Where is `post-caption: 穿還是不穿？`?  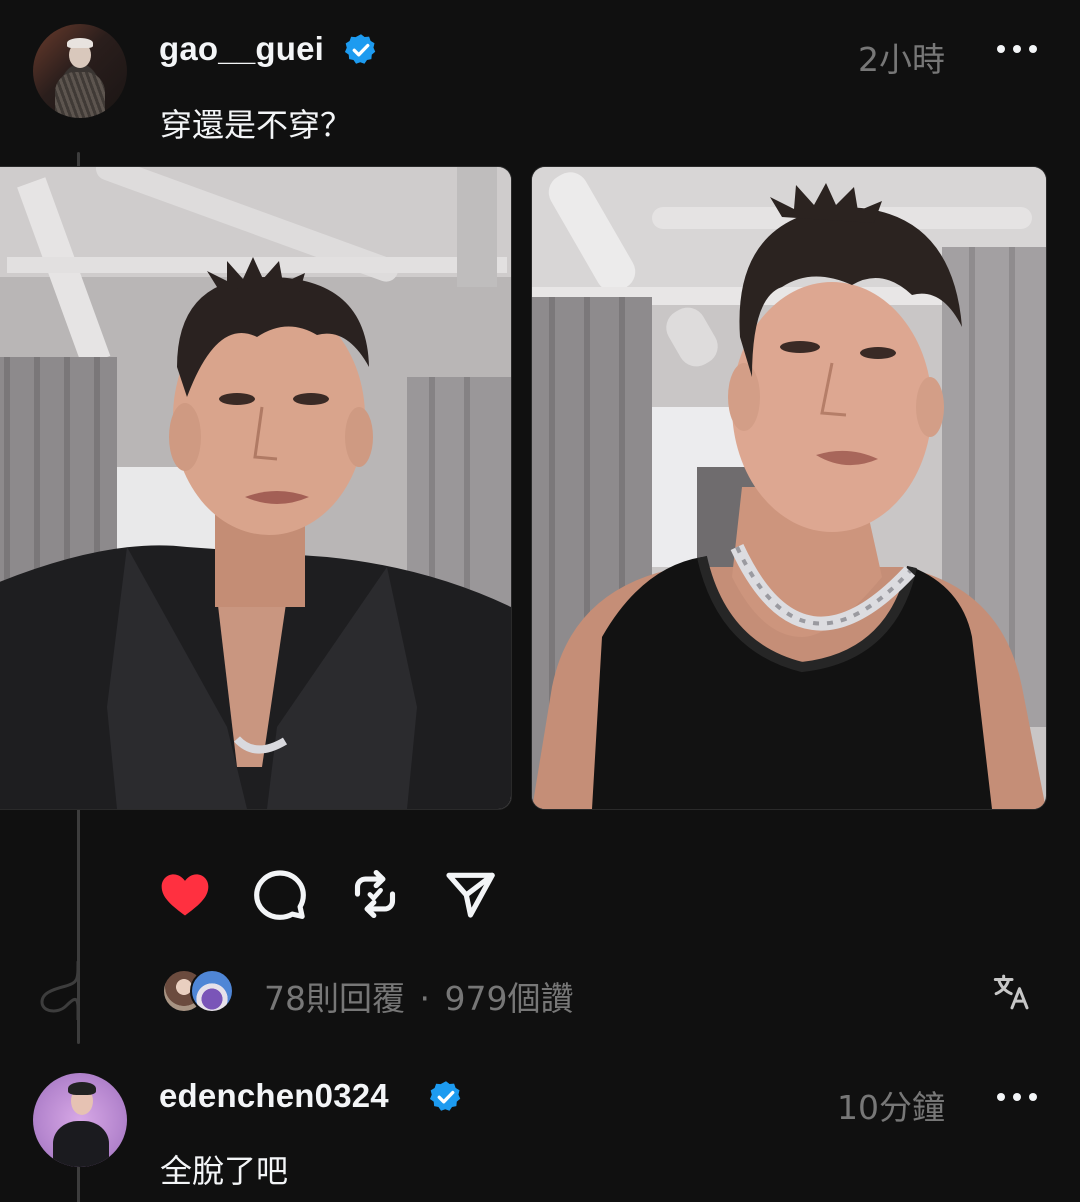 post-caption: 穿還是不穿？ is located at coordinates (256, 125).